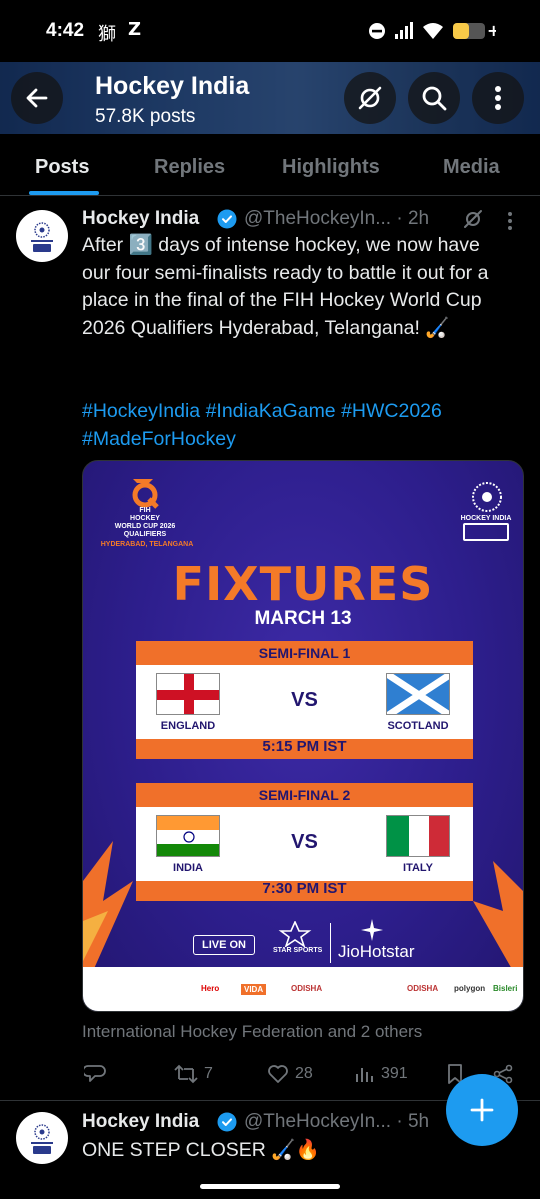 Image resolution: width=540 pixels, height=1199 pixels. What do you see at coordinates (330, 943) in the screenshot?
I see `divider` at bounding box center [330, 943].